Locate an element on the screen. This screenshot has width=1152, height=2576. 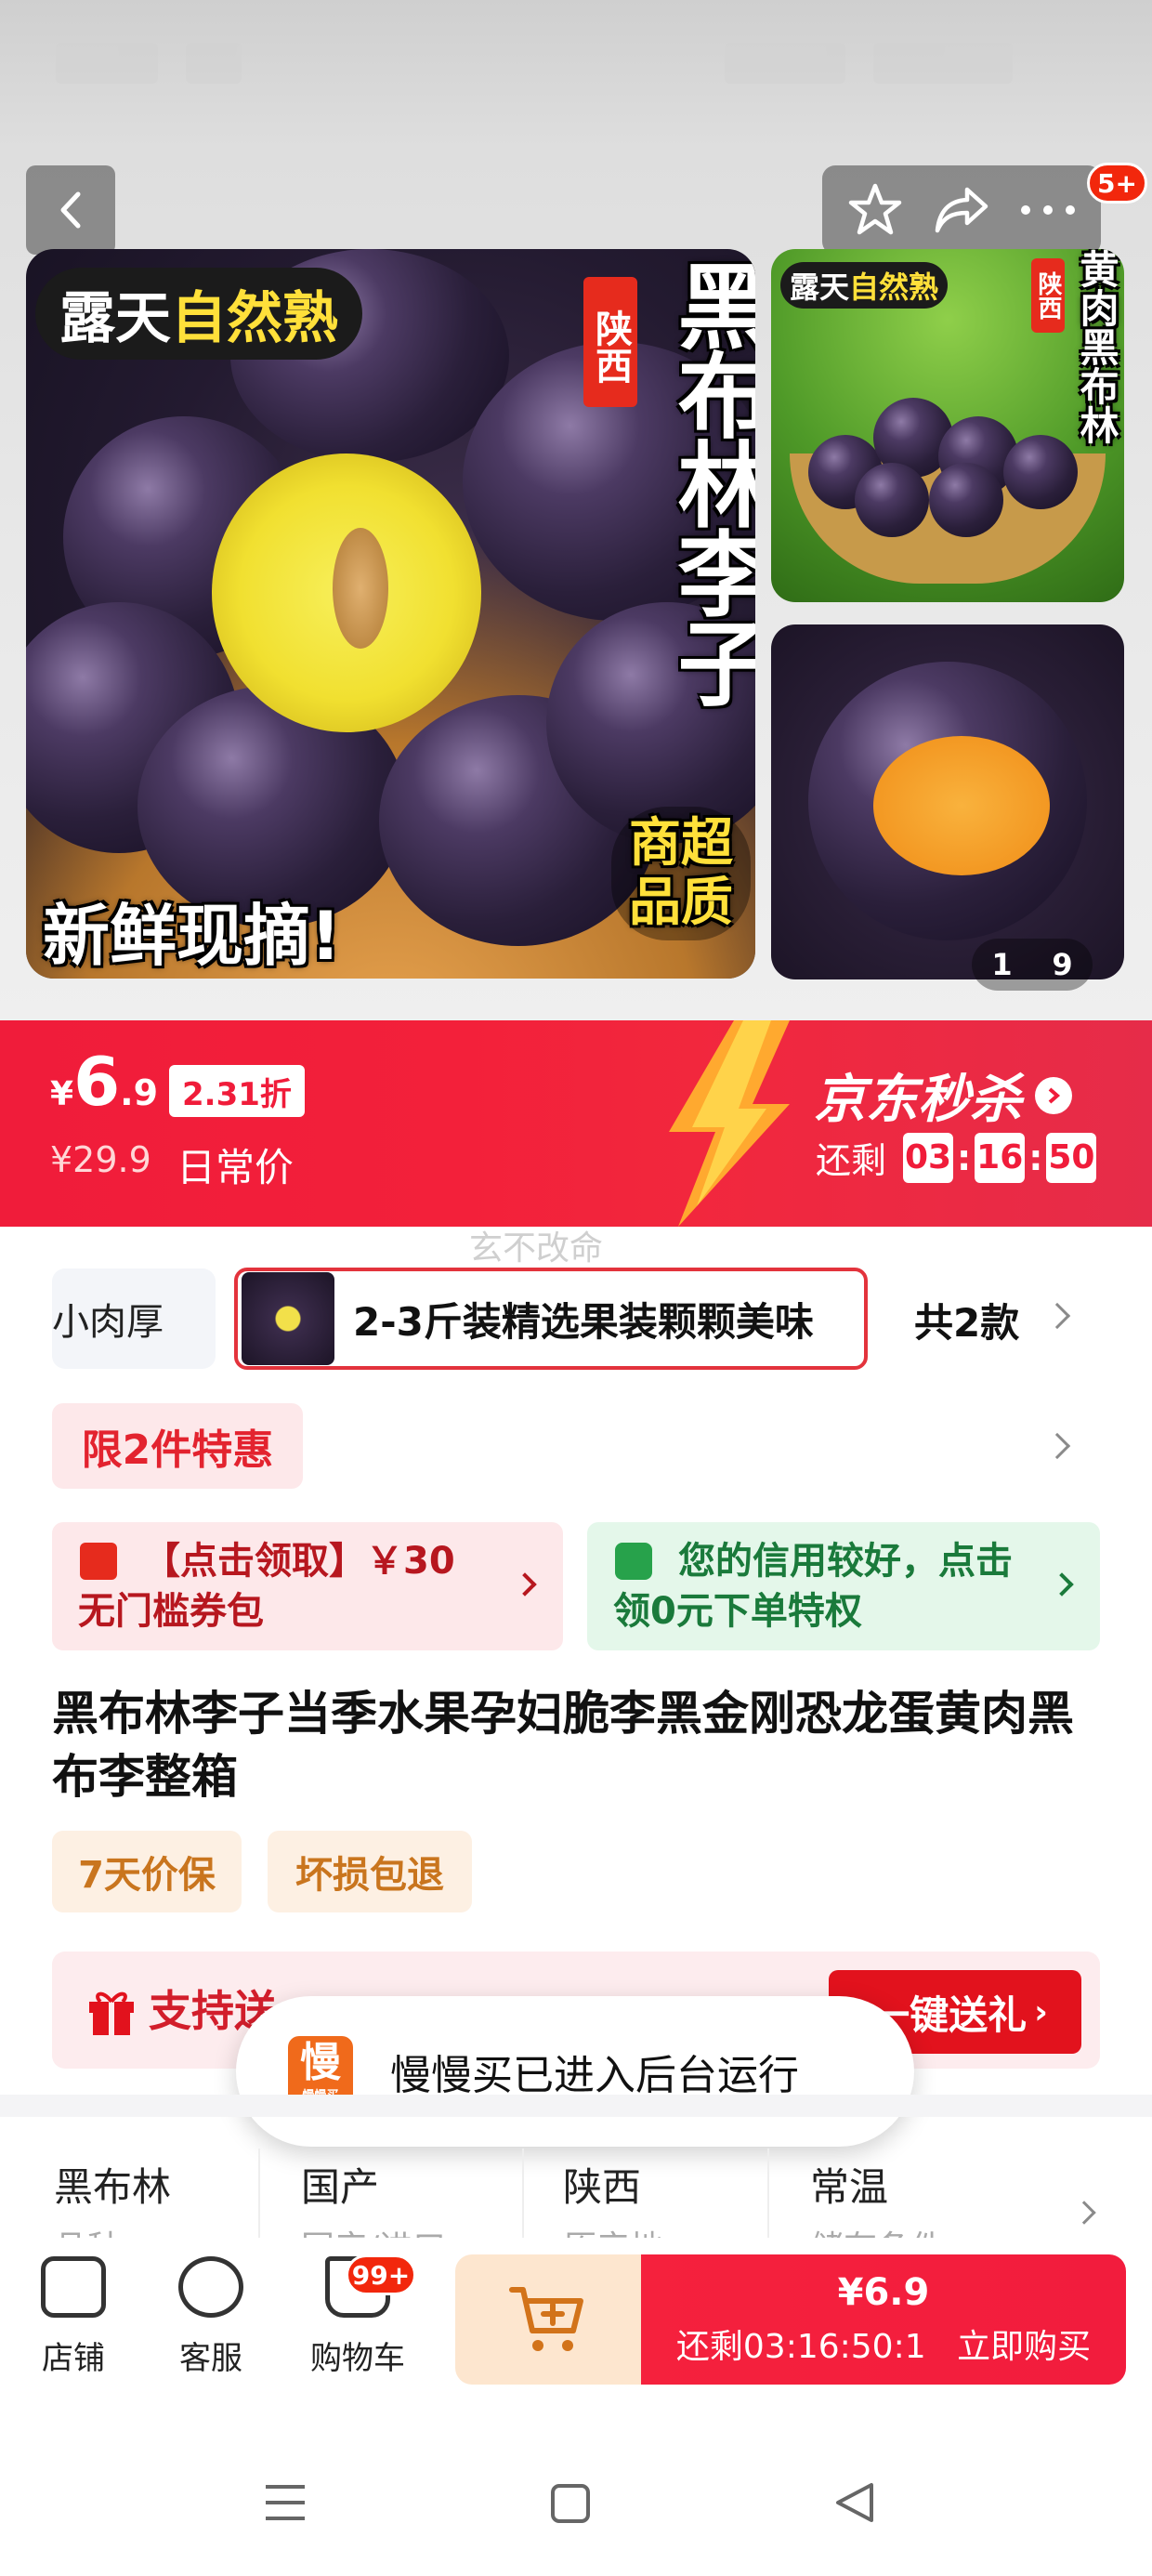
app-logo-char: 慢 is located at coordinates (320, 2062).